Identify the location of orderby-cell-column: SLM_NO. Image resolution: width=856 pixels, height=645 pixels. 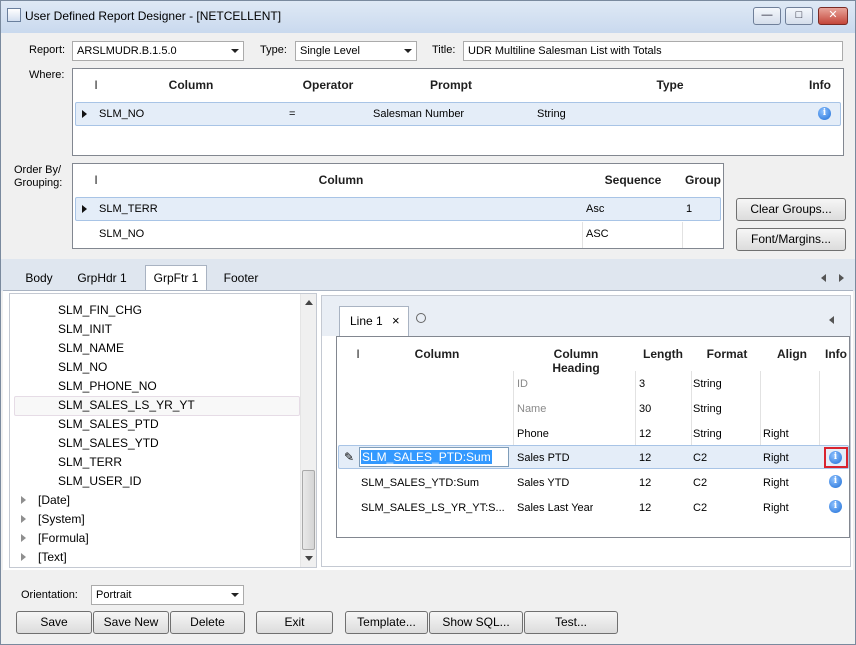
(121, 234).